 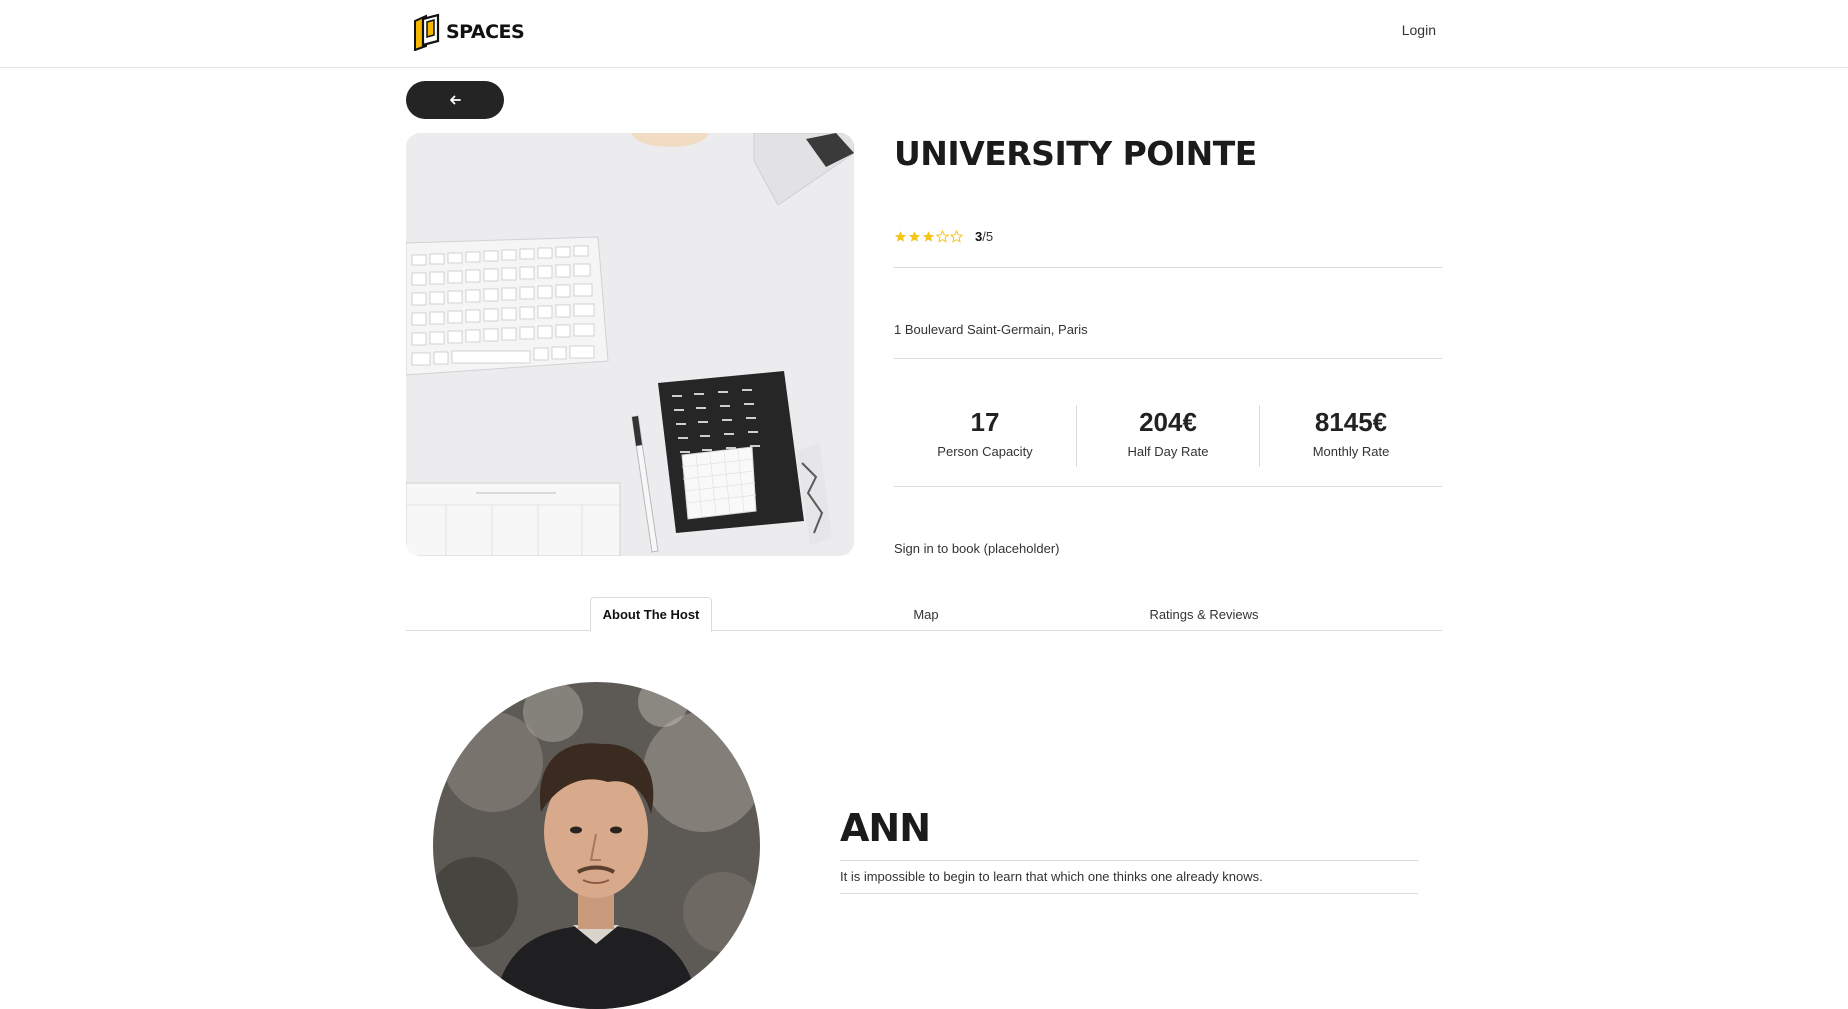 I want to click on stat-label: Person Capacity, so click(x=985, y=451).